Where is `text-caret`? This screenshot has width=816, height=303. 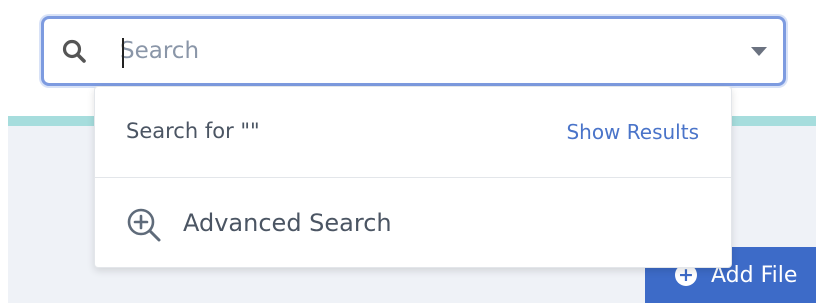 text-caret is located at coordinates (123, 53).